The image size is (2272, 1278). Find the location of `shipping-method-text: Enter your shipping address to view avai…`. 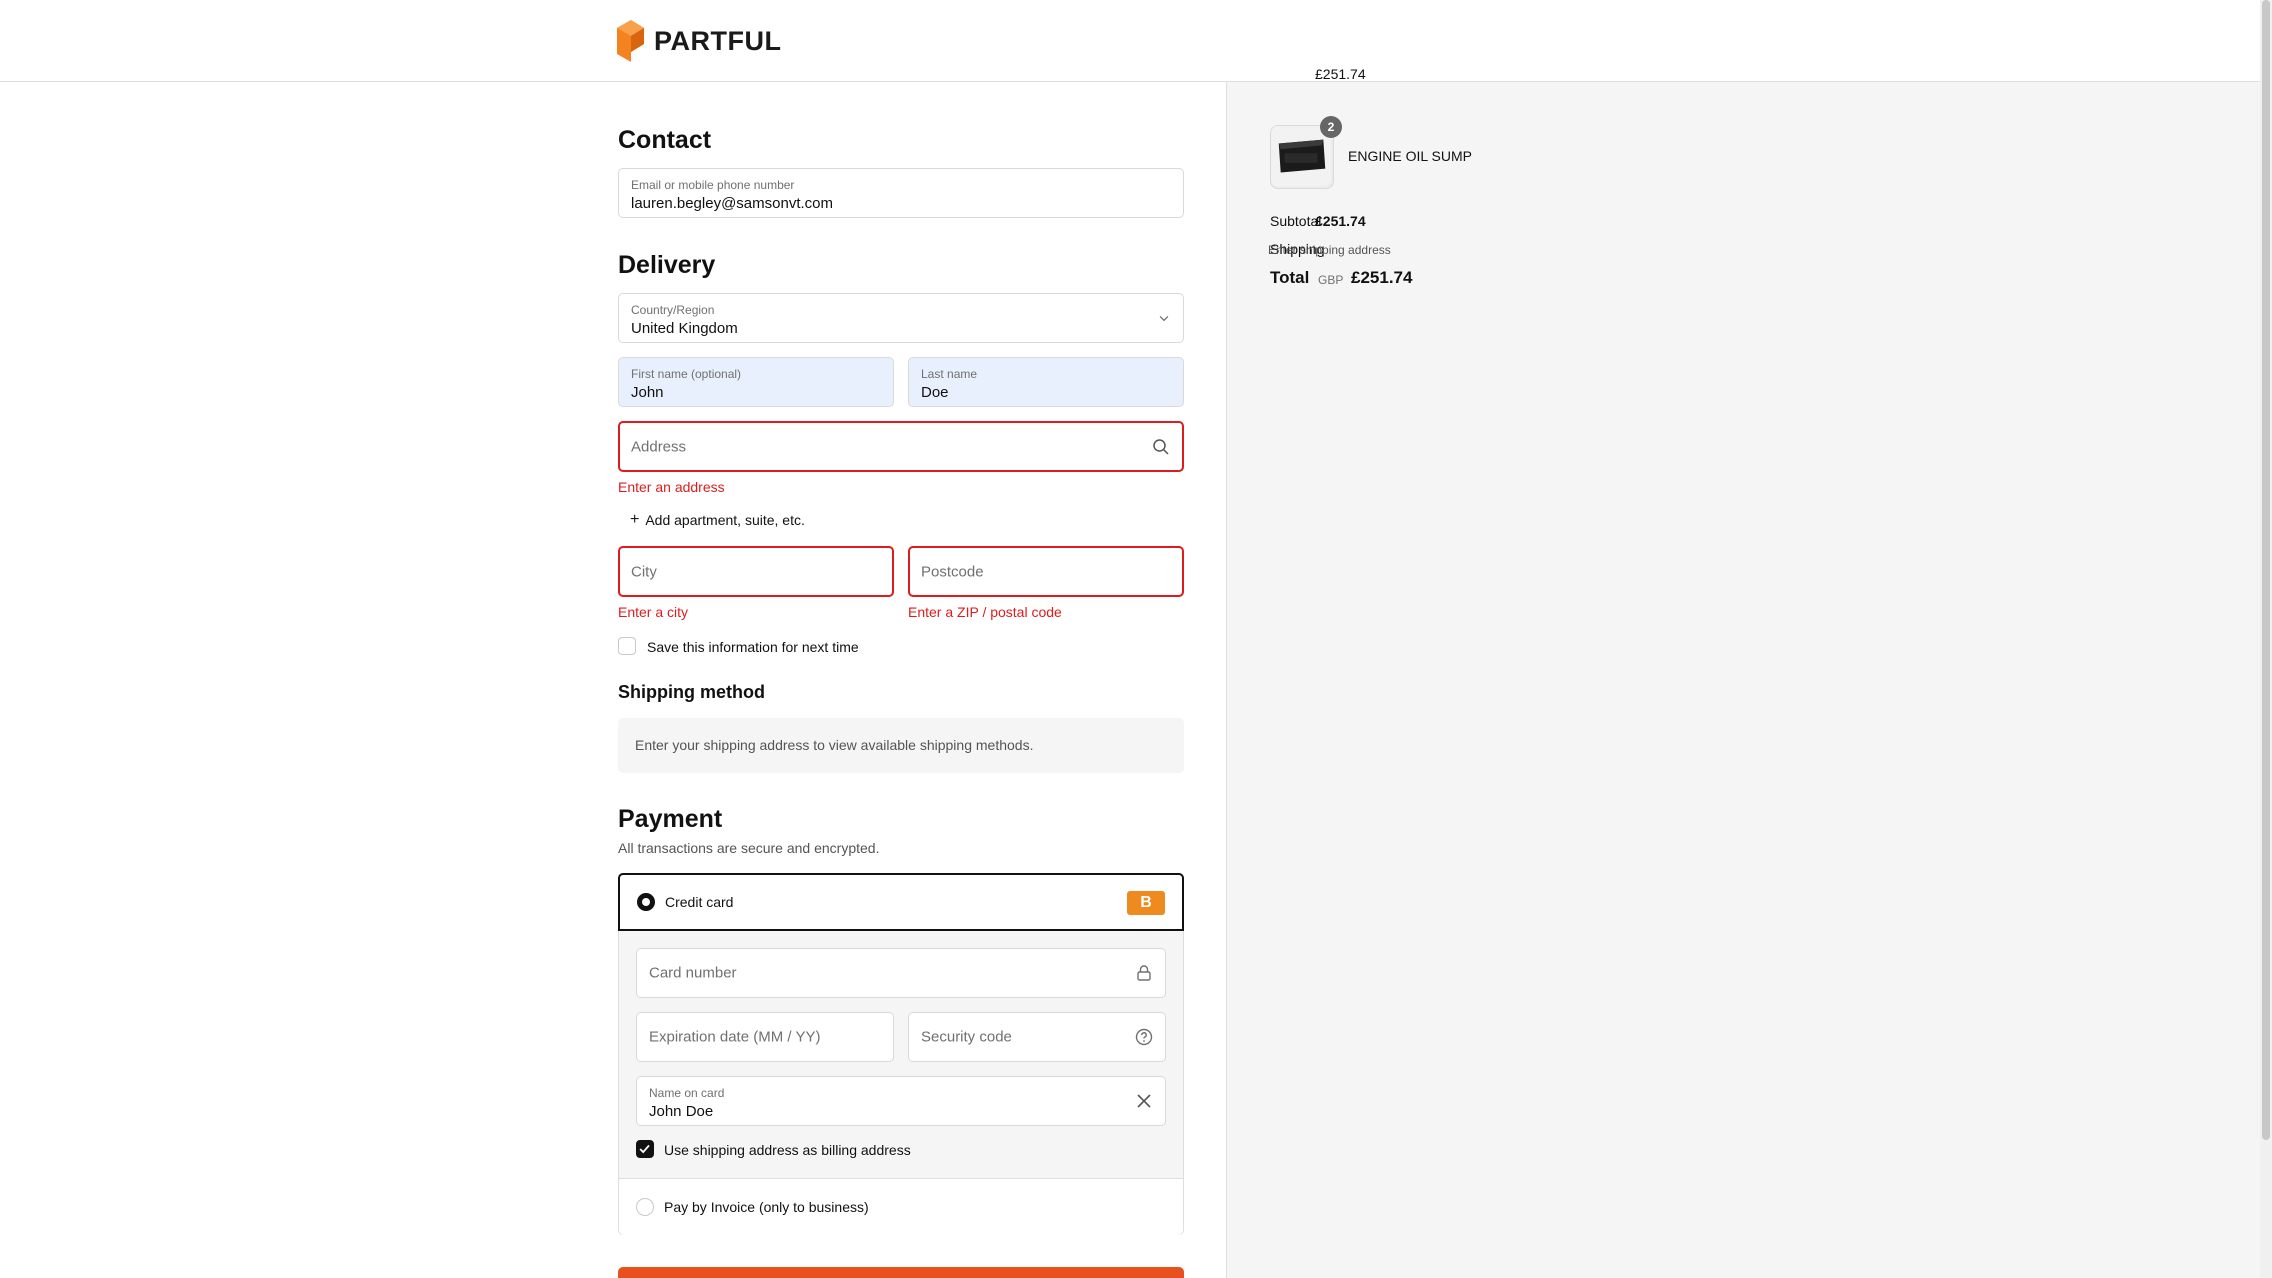

shipping-method-text: Enter your shipping address to view avai… is located at coordinates (834, 745).